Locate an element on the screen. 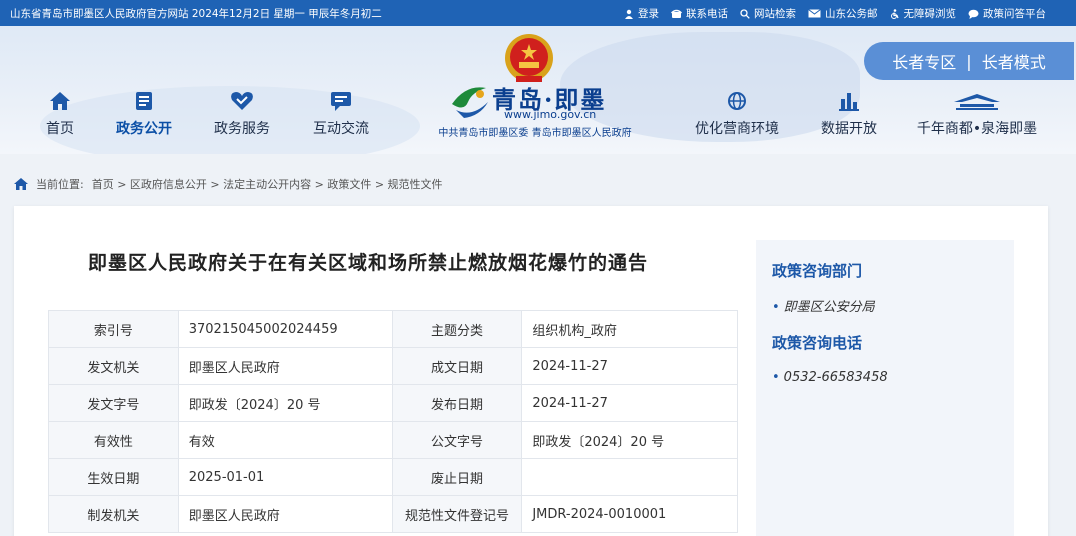  info-key: 有效性 is located at coordinates (113, 440).